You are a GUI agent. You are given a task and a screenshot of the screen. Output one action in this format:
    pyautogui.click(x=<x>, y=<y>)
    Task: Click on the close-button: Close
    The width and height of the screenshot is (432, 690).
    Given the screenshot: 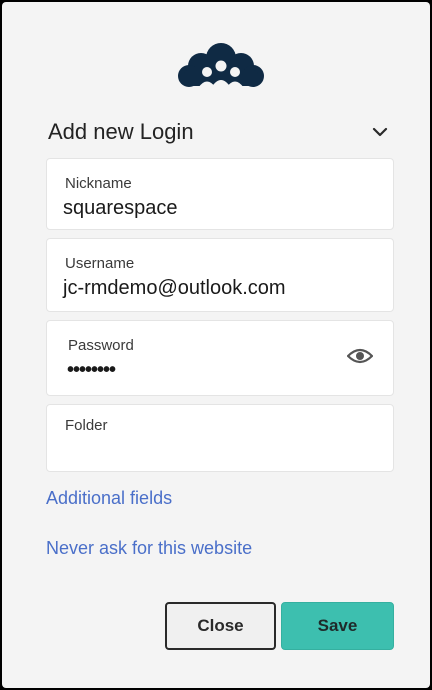 What is the action you would take?
    pyautogui.click(x=220, y=626)
    